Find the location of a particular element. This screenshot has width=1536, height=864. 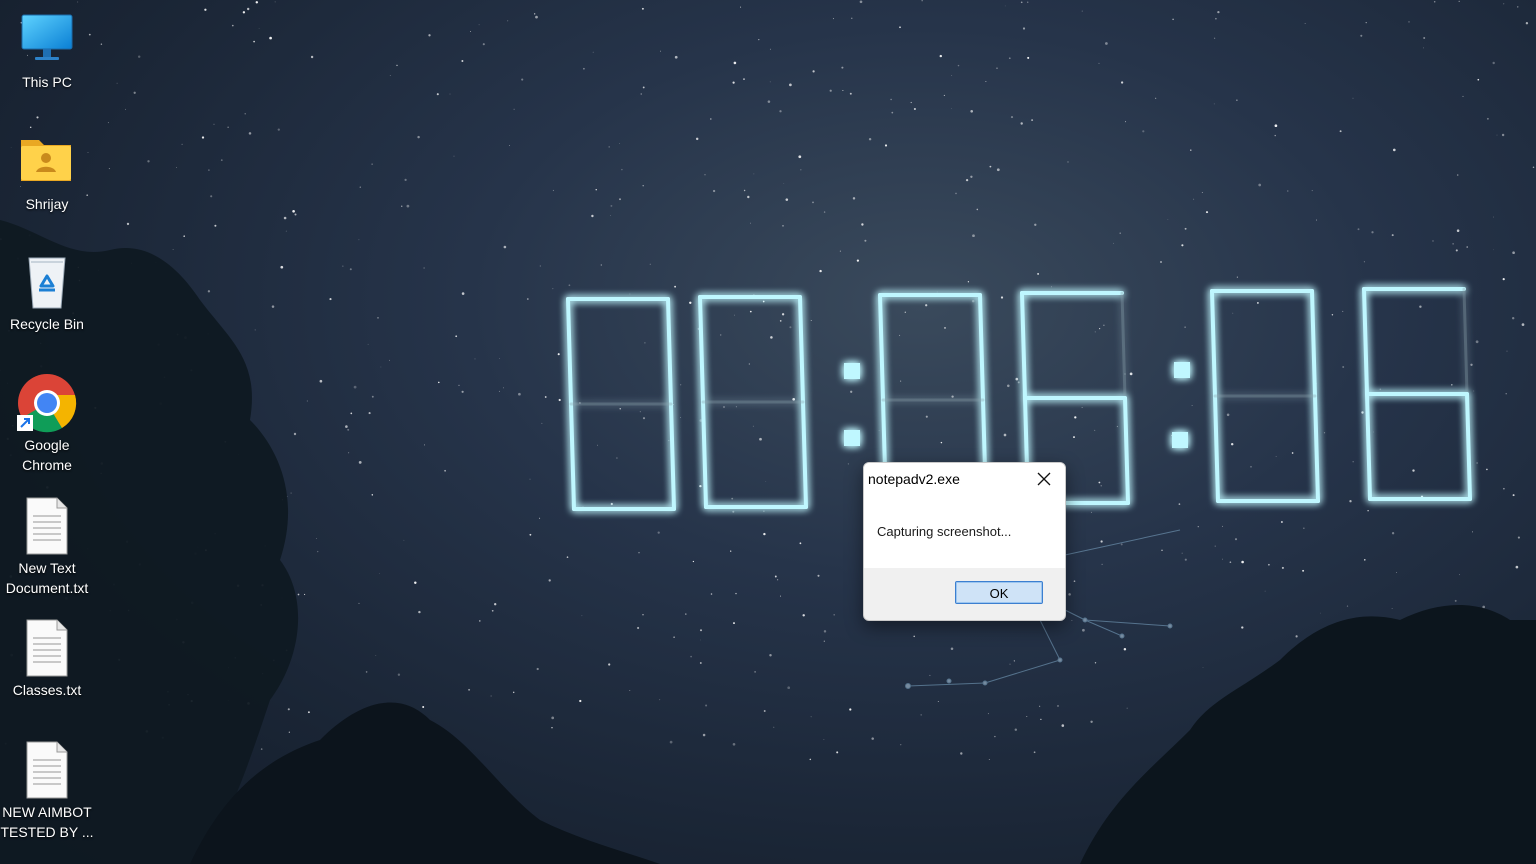

ok-button: OK is located at coordinates (999, 592).